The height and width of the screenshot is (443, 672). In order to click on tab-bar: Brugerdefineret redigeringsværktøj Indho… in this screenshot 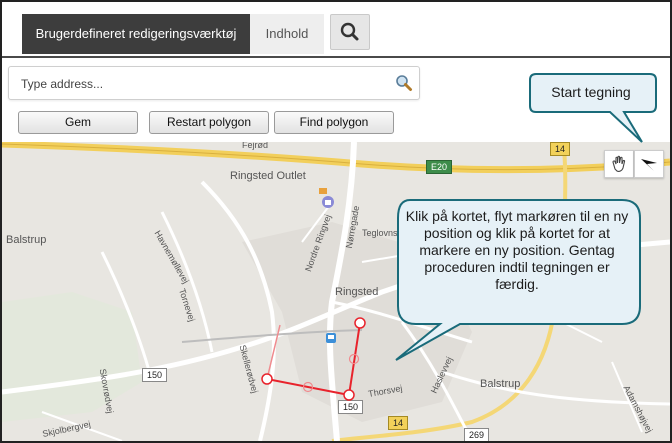, I will do `click(336, 30)`.